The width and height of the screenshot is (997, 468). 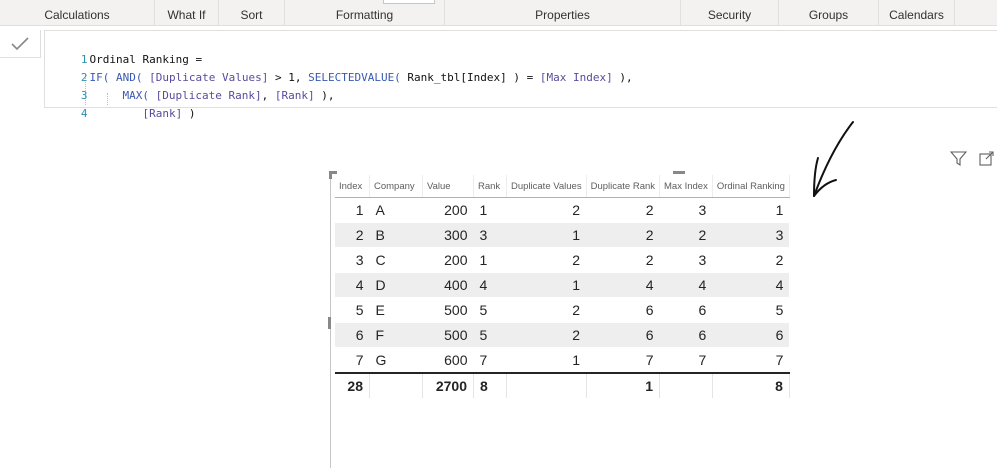 What do you see at coordinates (77, 12) in the screenshot?
I see `ribbon-group-calculations: Calculations` at bounding box center [77, 12].